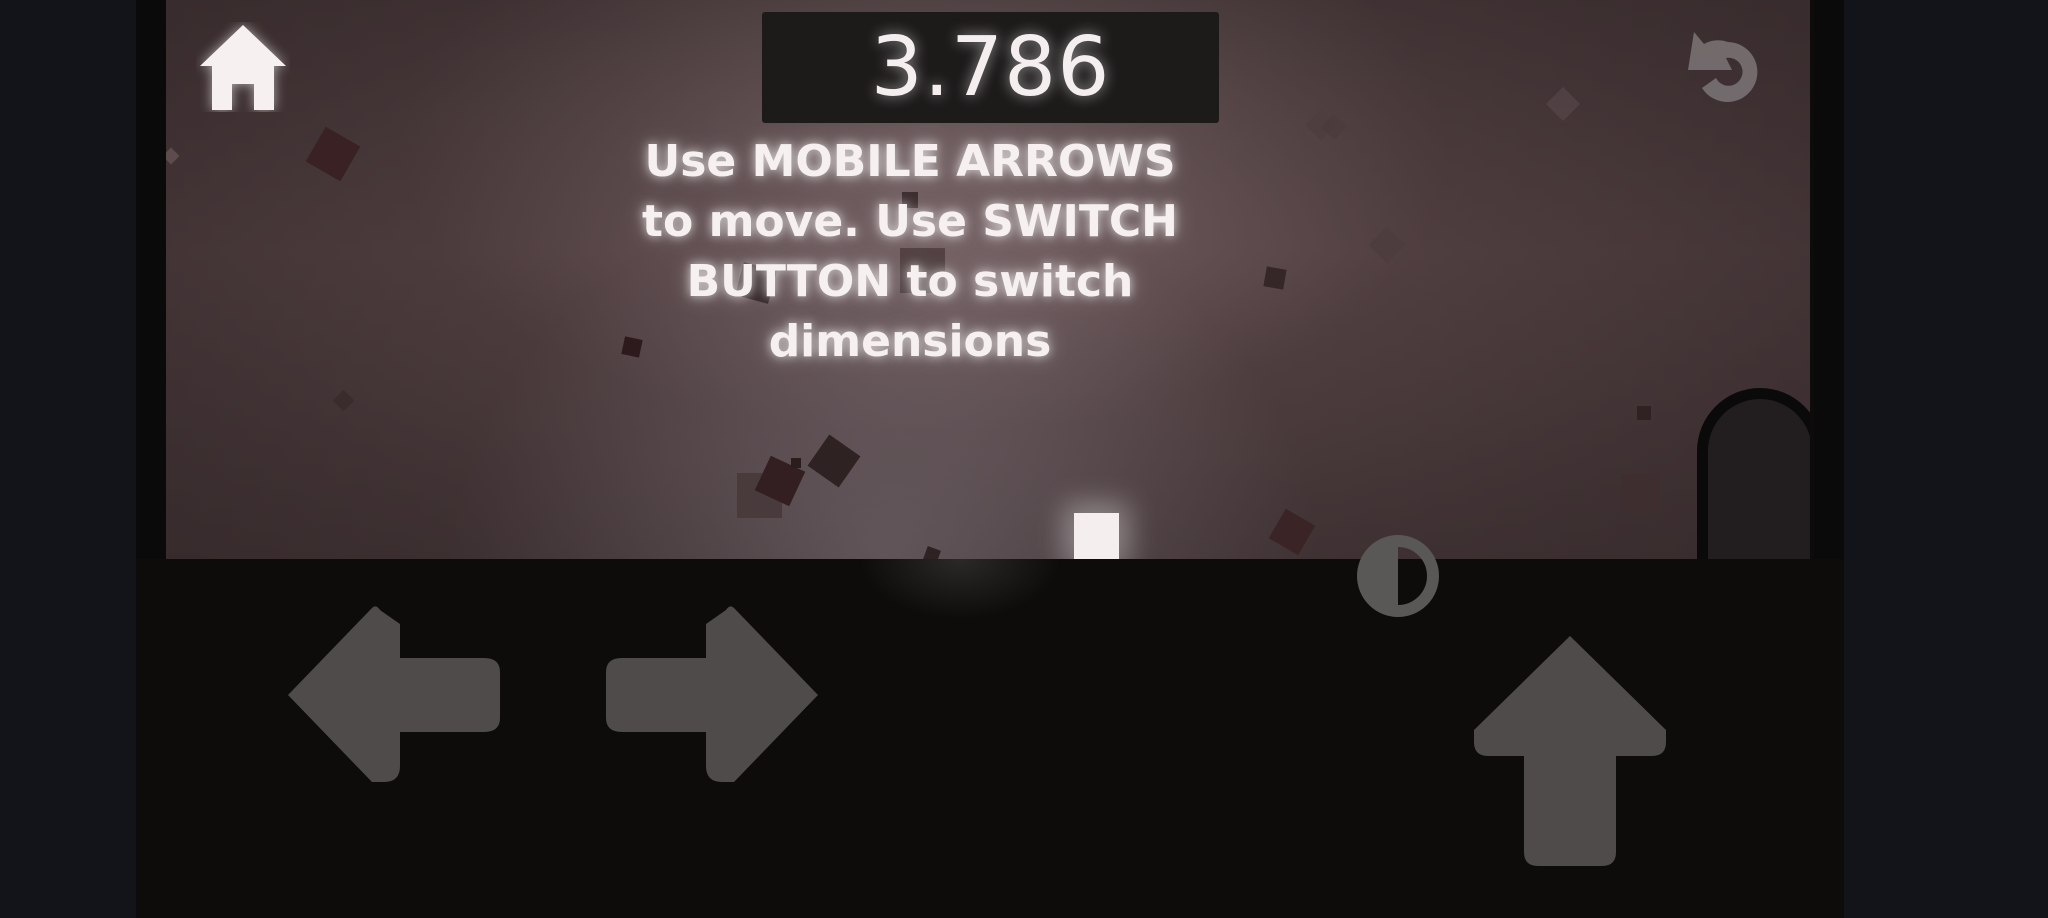 This screenshot has width=2048, height=918. What do you see at coordinates (909, 221) in the screenshot?
I see `instructions-line-2: to move. Use SWITCH` at bounding box center [909, 221].